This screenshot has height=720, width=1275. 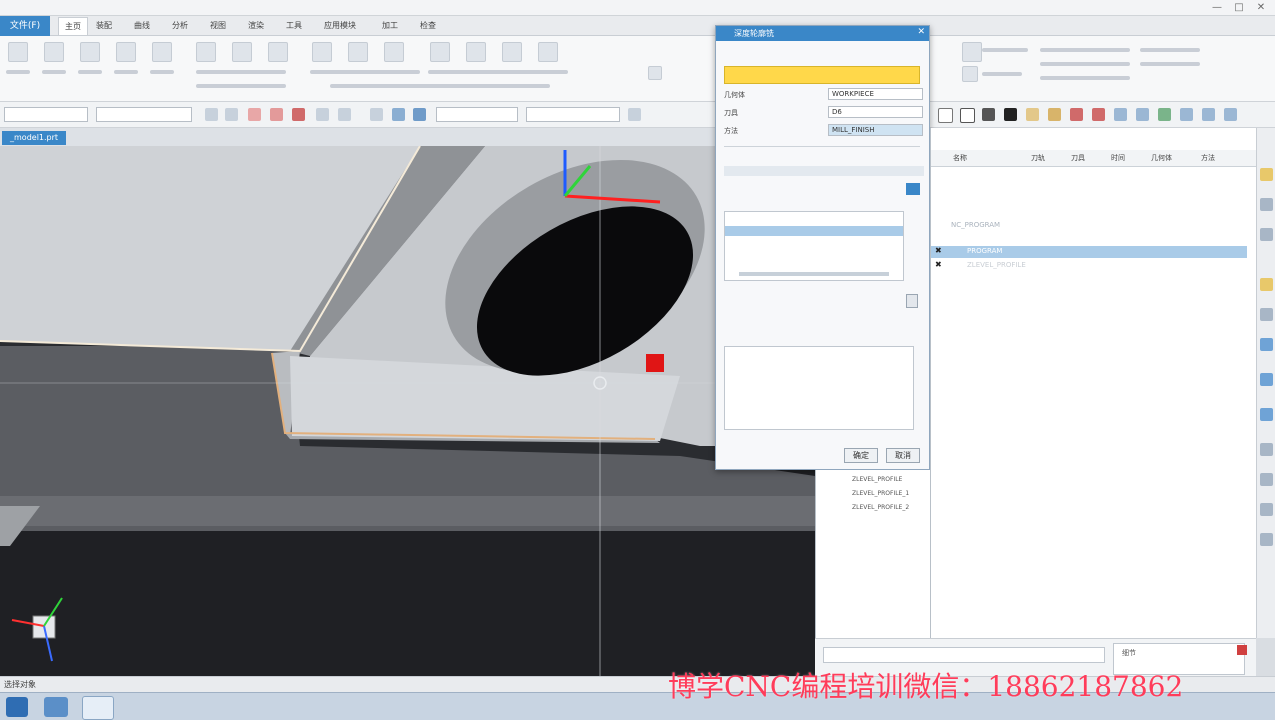 What do you see at coordinates (73, 26) in the screenshot?
I see `tab-home: 主页` at bounding box center [73, 26].